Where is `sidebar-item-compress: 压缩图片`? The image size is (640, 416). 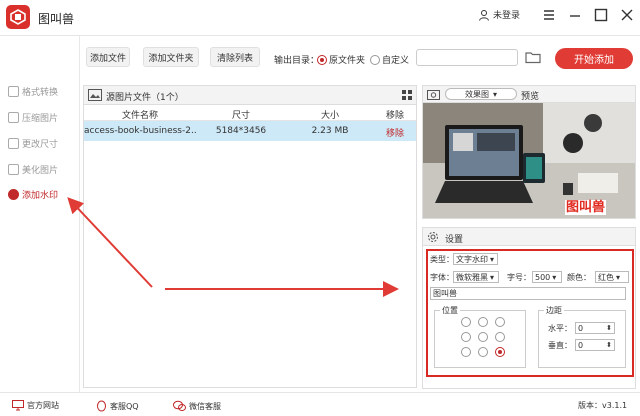
sidebar-item-compress: 压缩图片 is located at coordinates (33, 117).